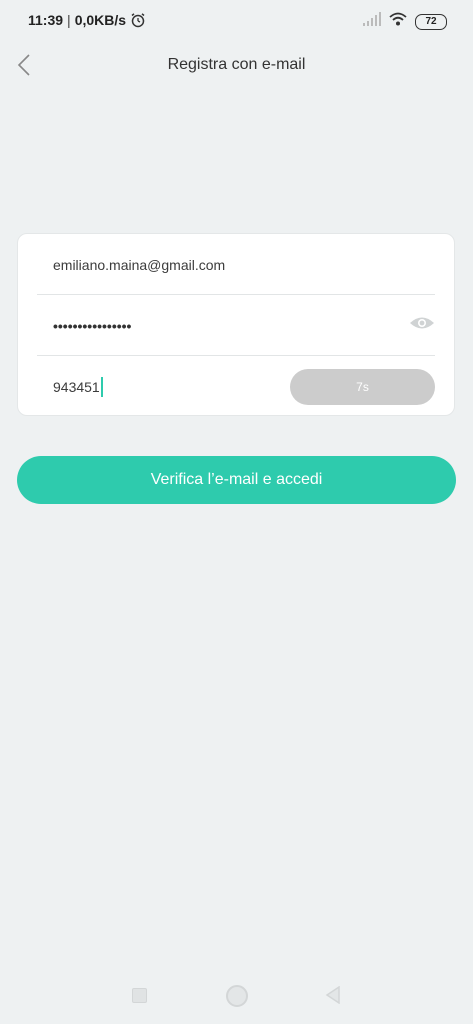 Image resolution: width=473 pixels, height=1024 pixels. Describe the element at coordinates (139, 995) in the screenshot. I see `square-icon` at that location.